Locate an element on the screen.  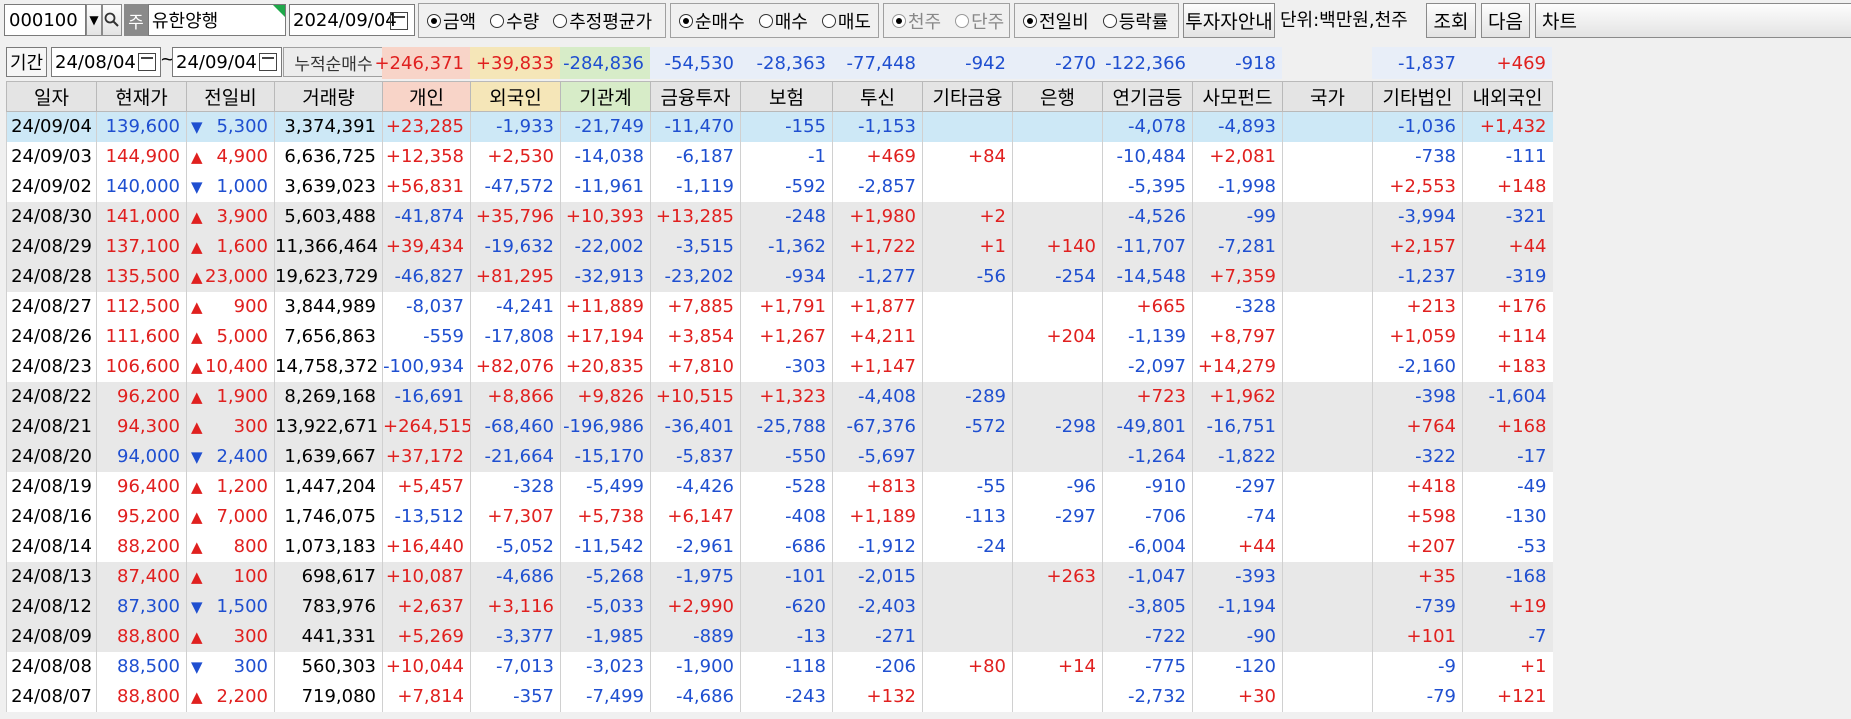
trade-type-group: 순매수 매수 매도 is located at coordinates (774, 20).